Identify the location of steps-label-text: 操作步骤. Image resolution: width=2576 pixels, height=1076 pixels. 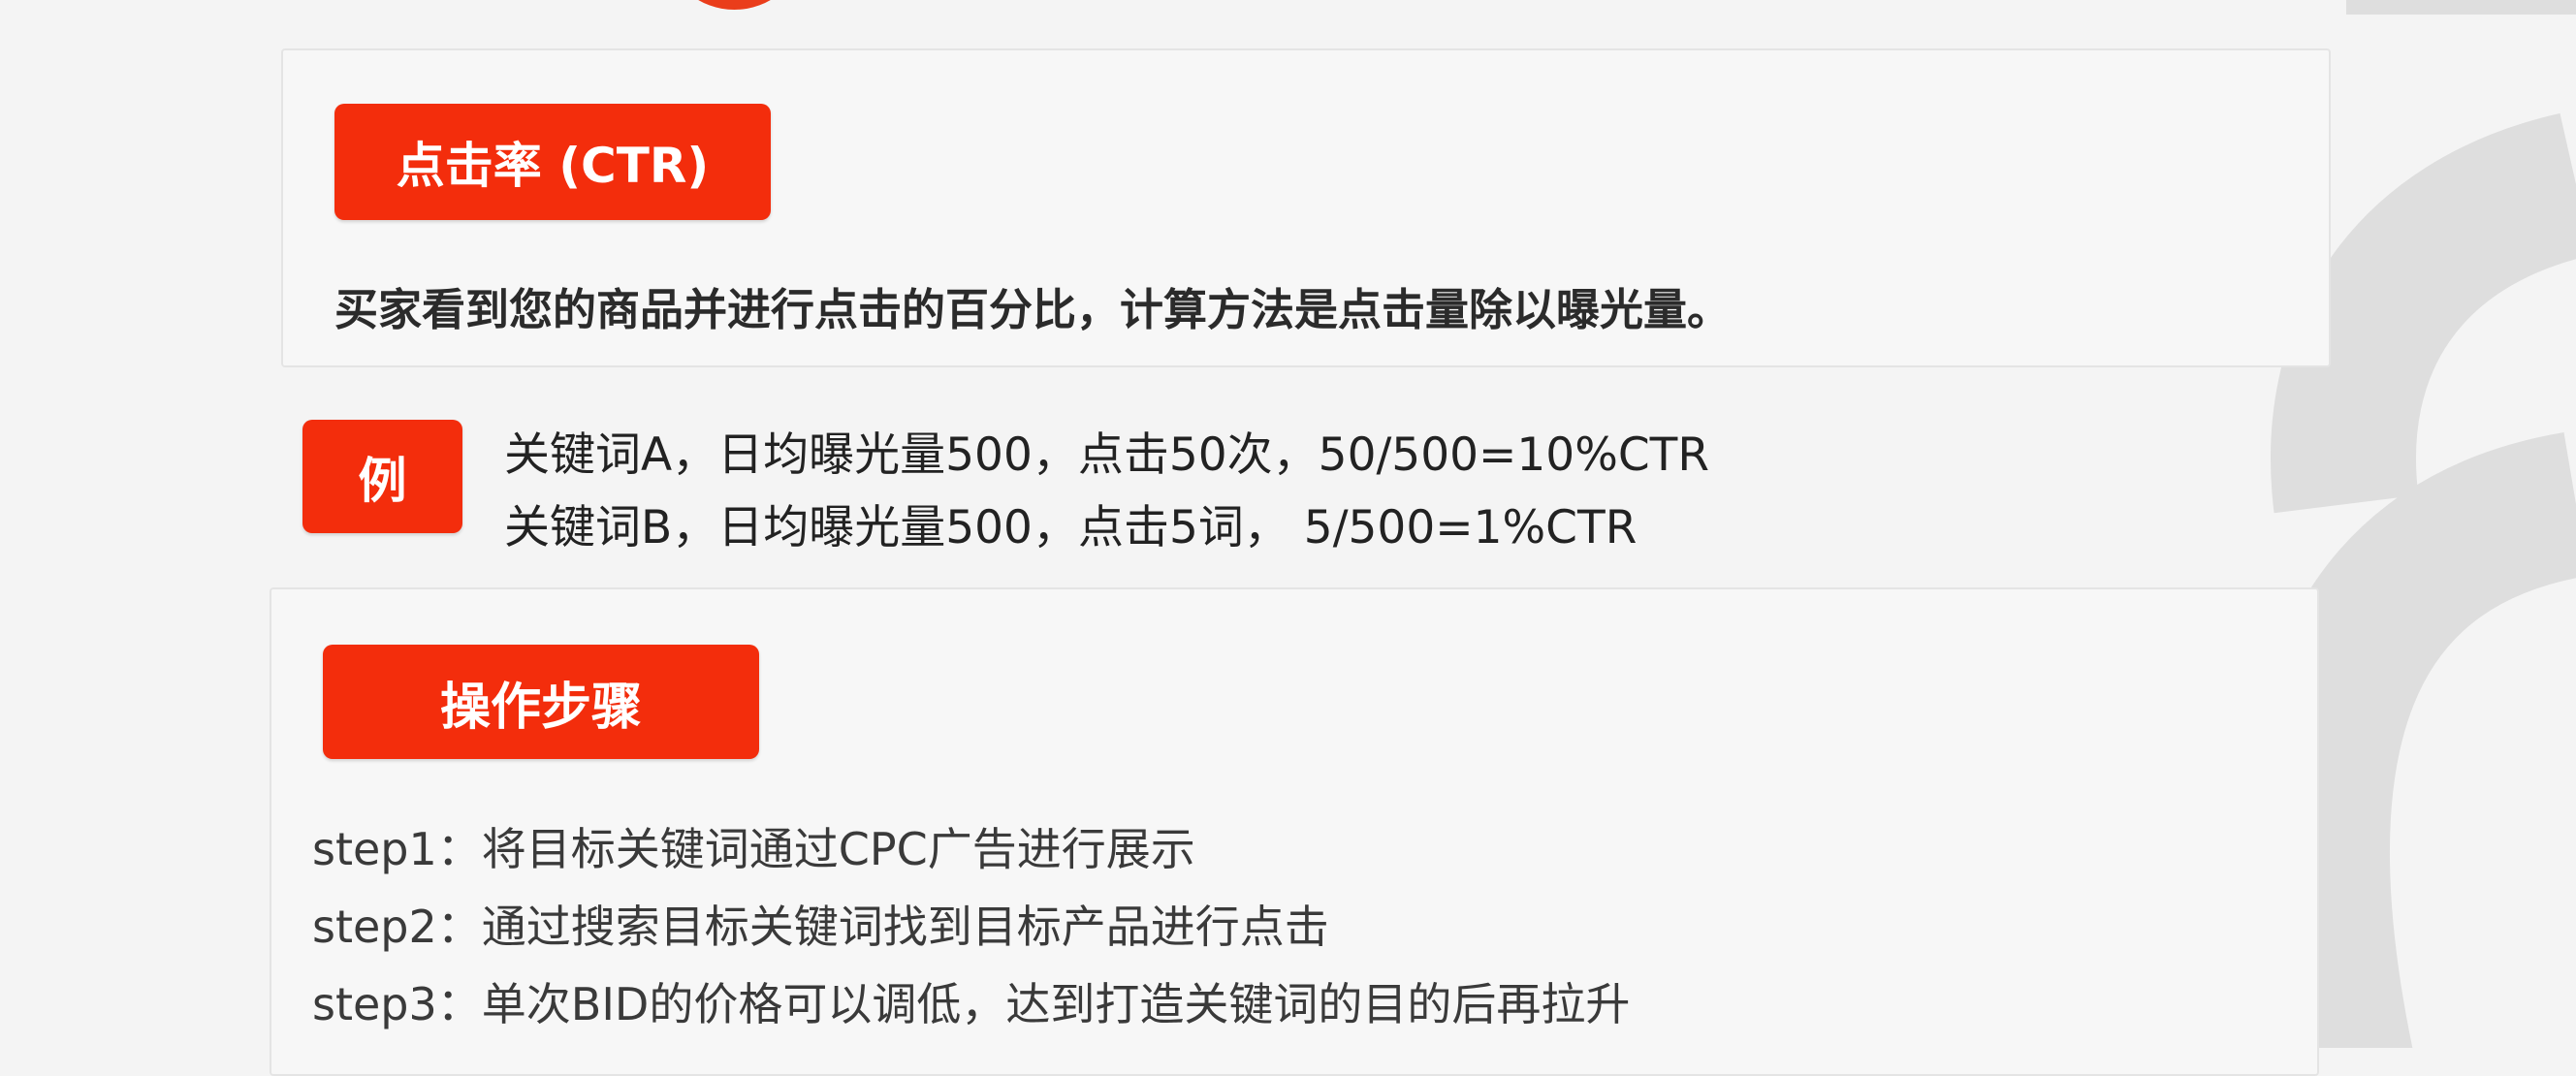
(540, 707).